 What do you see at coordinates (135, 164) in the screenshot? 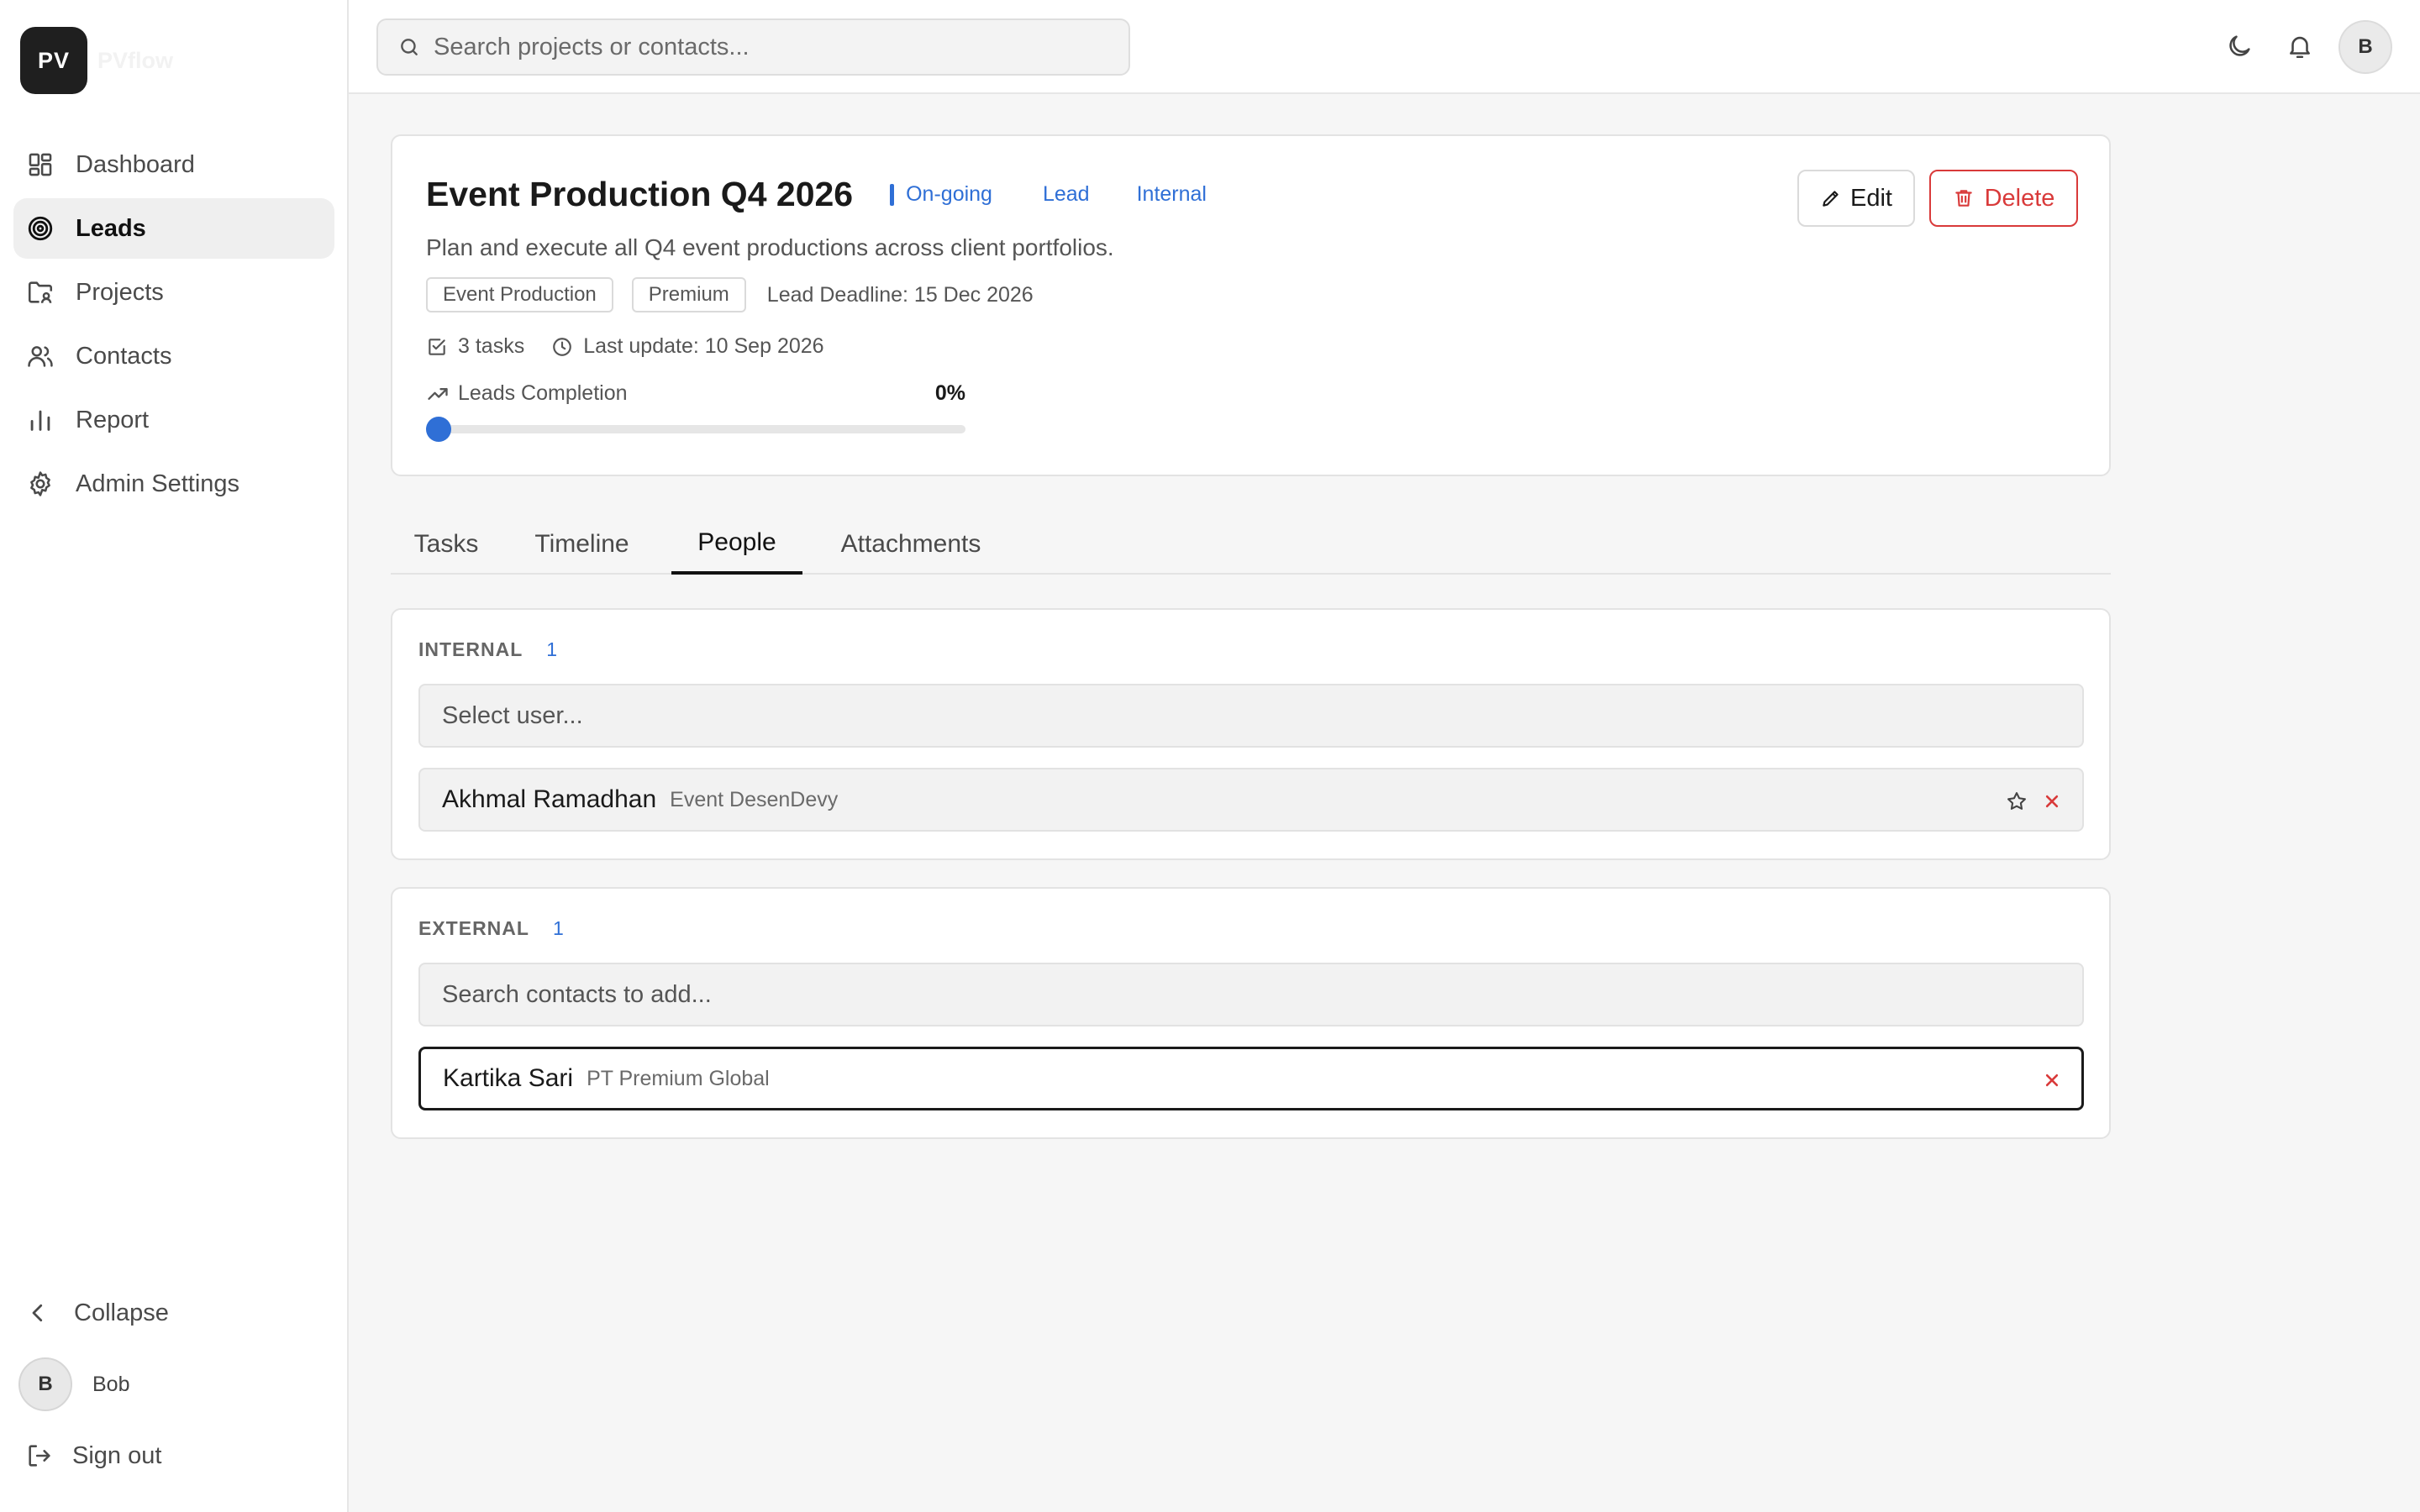
I see `sidebar-item-label: Dashboard` at bounding box center [135, 164].